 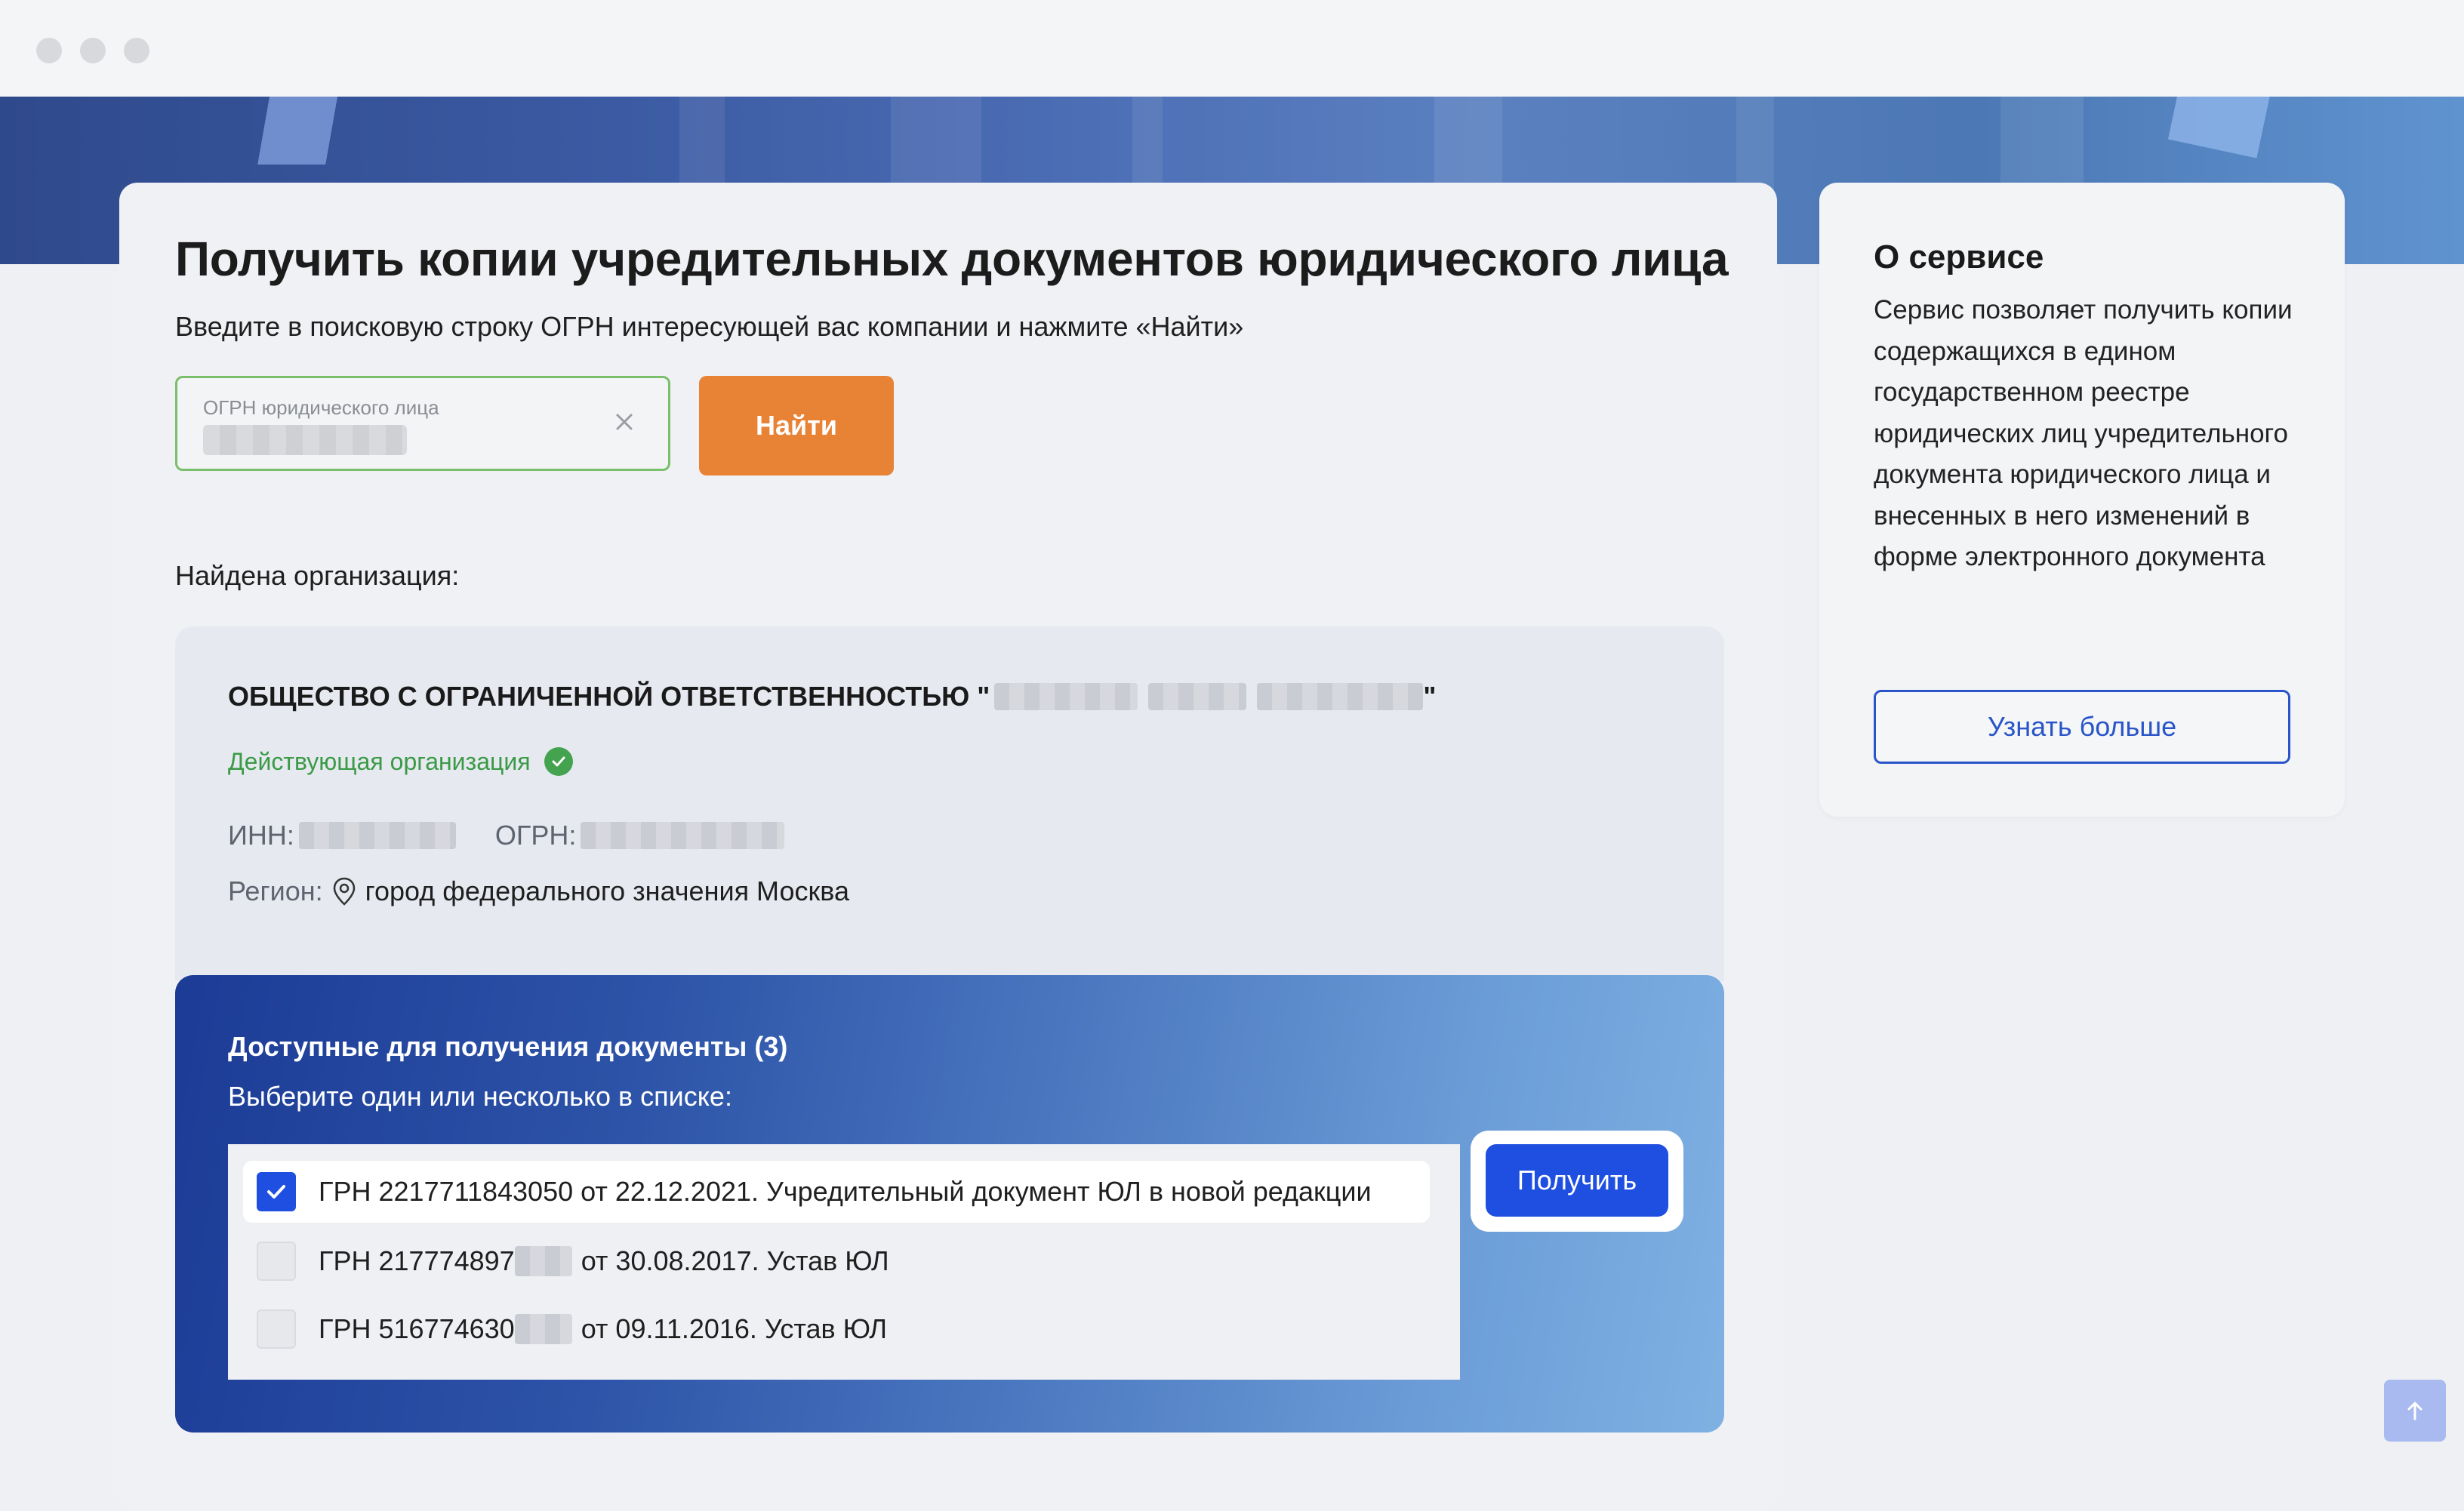 I want to click on scroll-to-top-button, so click(x=2415, y=1411).